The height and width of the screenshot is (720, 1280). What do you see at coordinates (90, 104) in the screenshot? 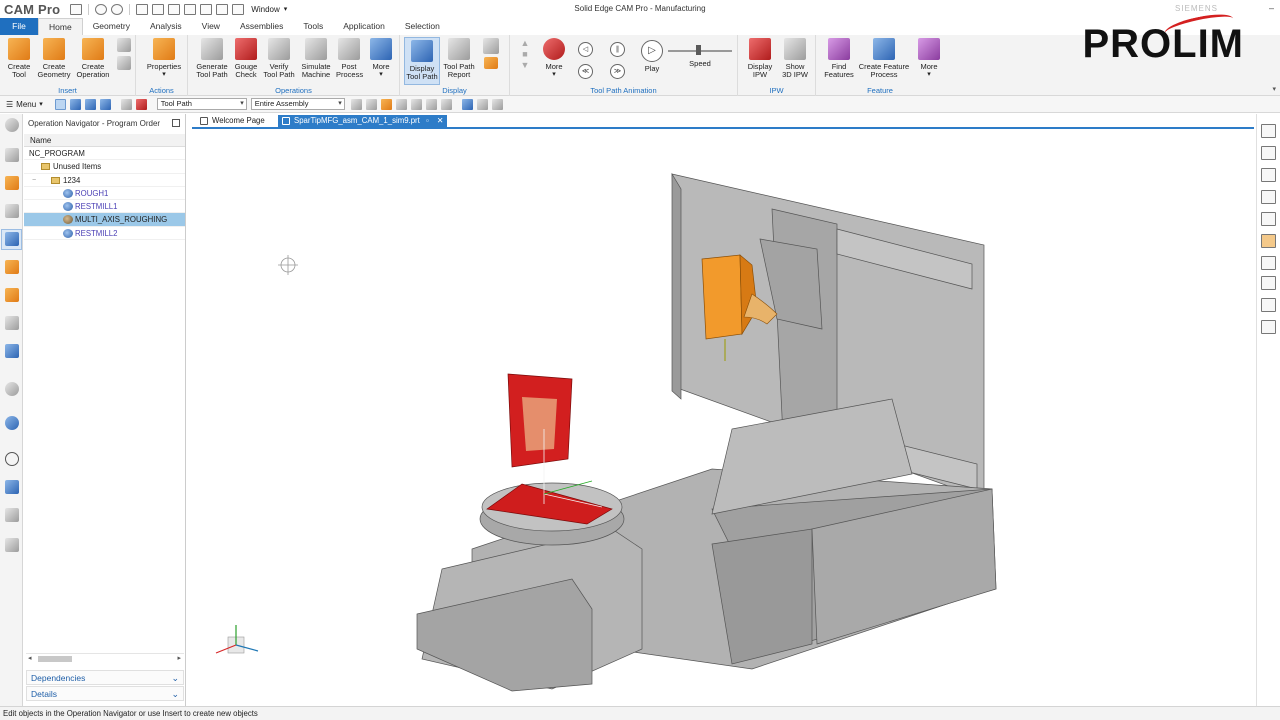
I see `snap-icon` at bounding box center [90, 104].